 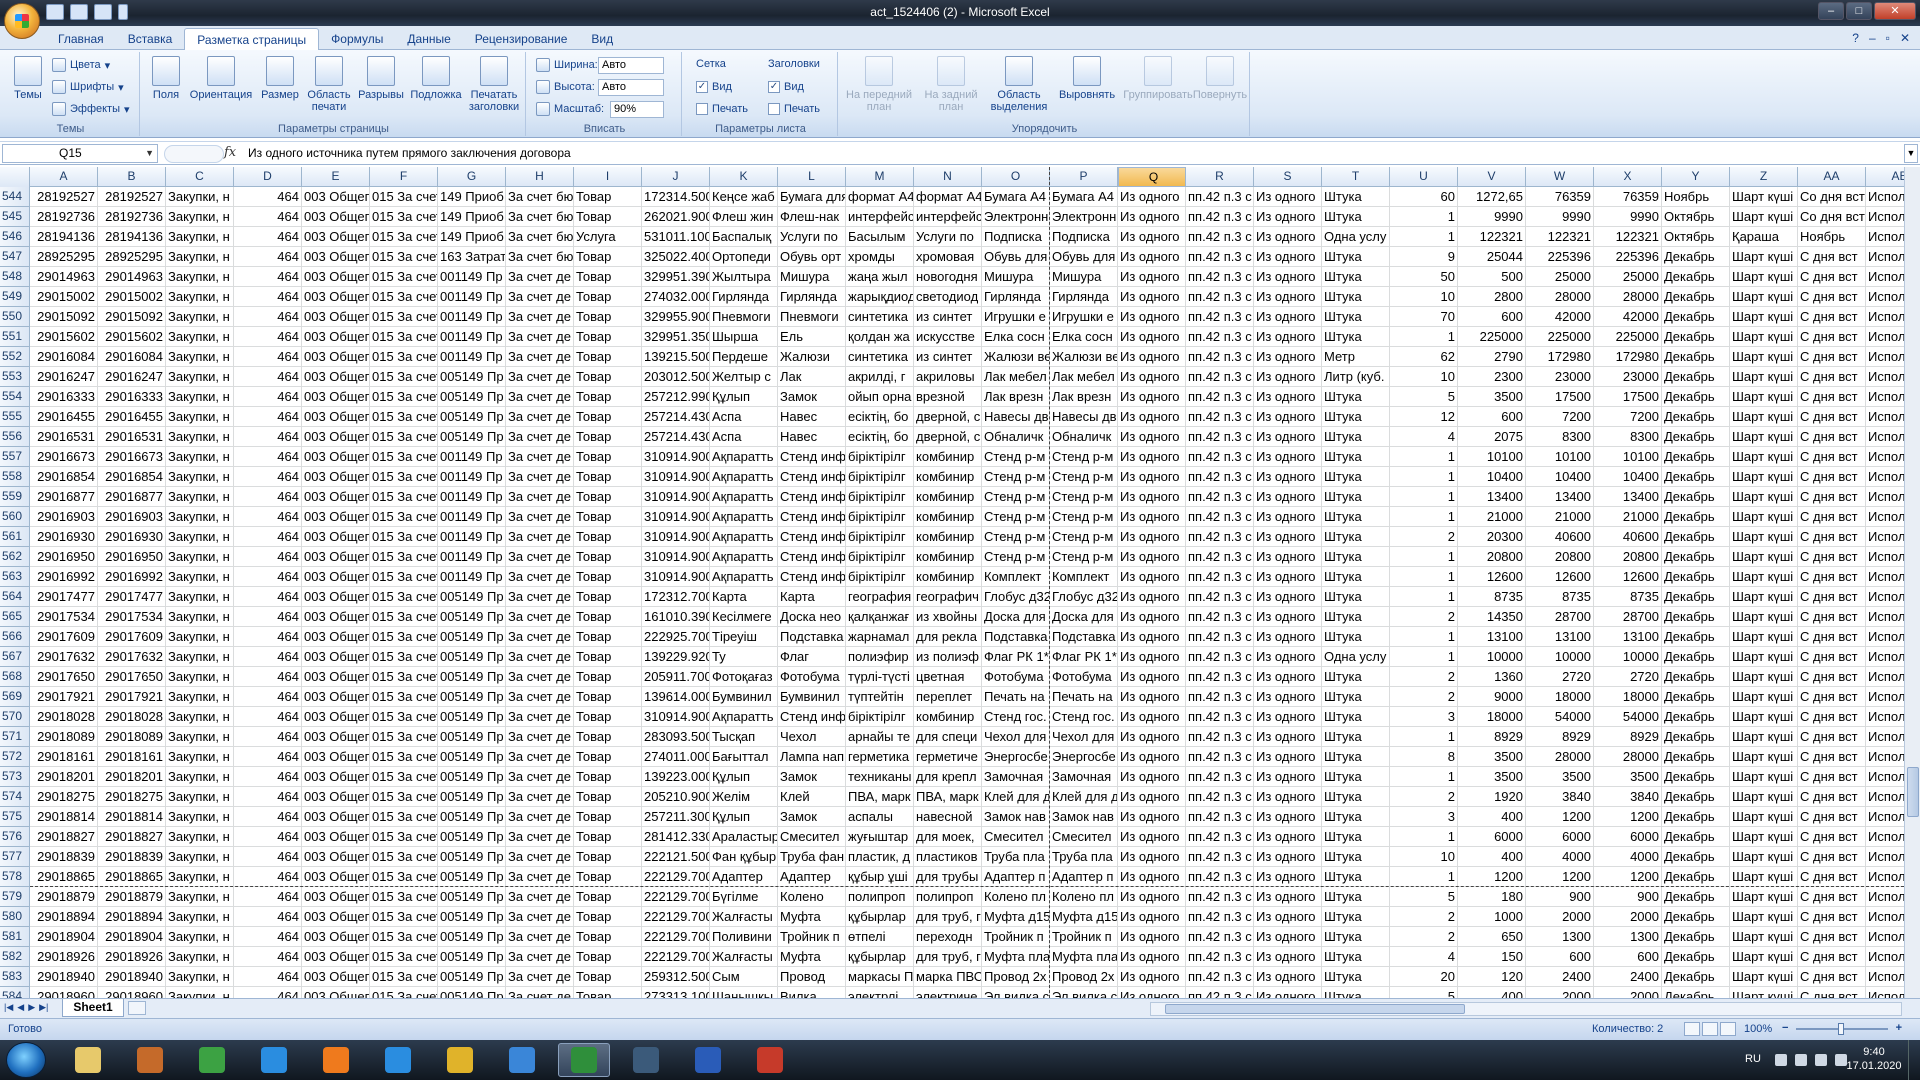 I want to click on cell-w: 122321, so click(x=1560, y=237).